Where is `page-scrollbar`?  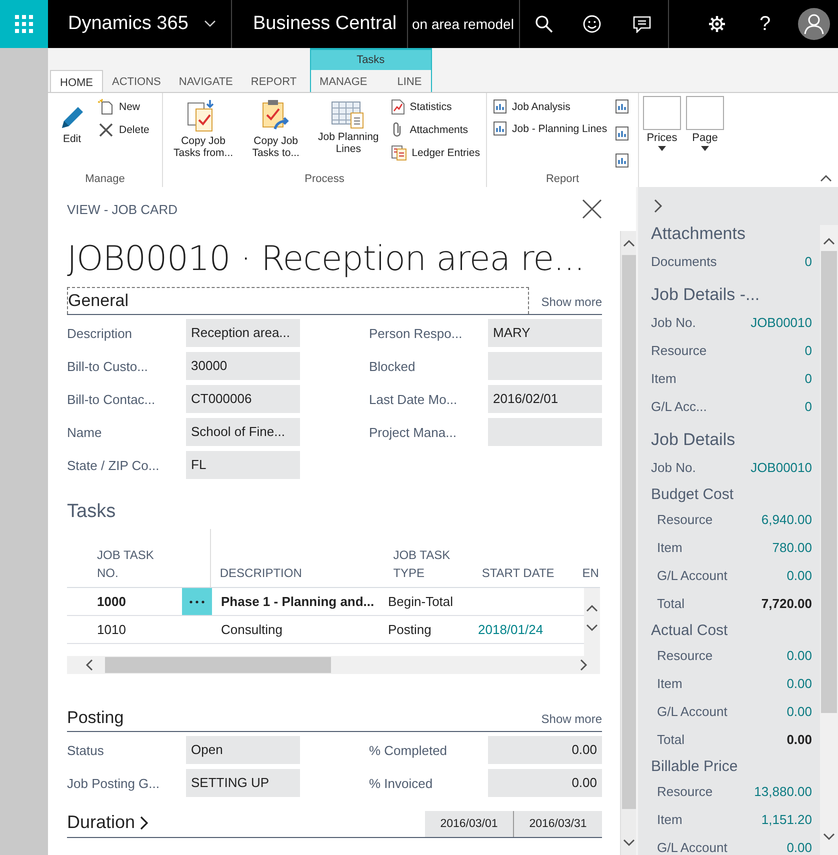
page-scrollbar is located at coordinates (628, 543).